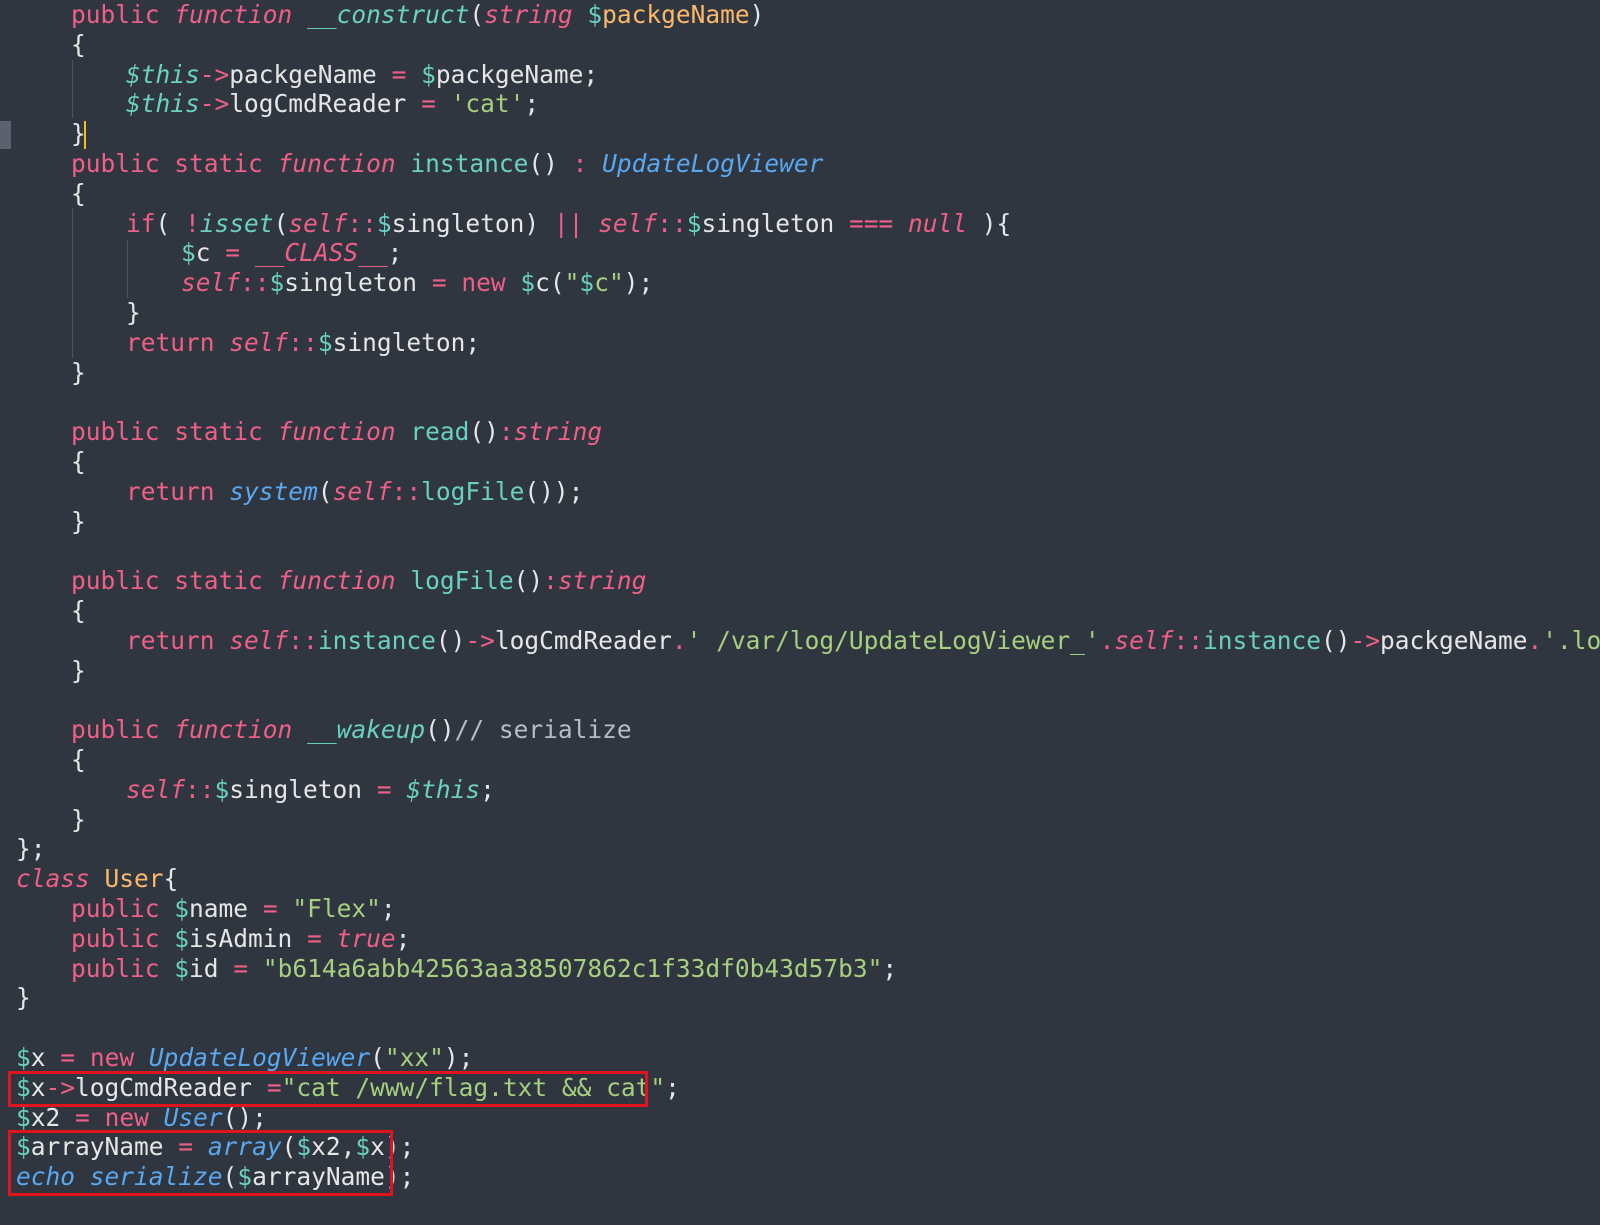 This screenshot has width=1600, height=1225. Describe the element at coordinates (240, 939) in the screenshot. I see `code-line: public $isAdmin = true;` at that location.